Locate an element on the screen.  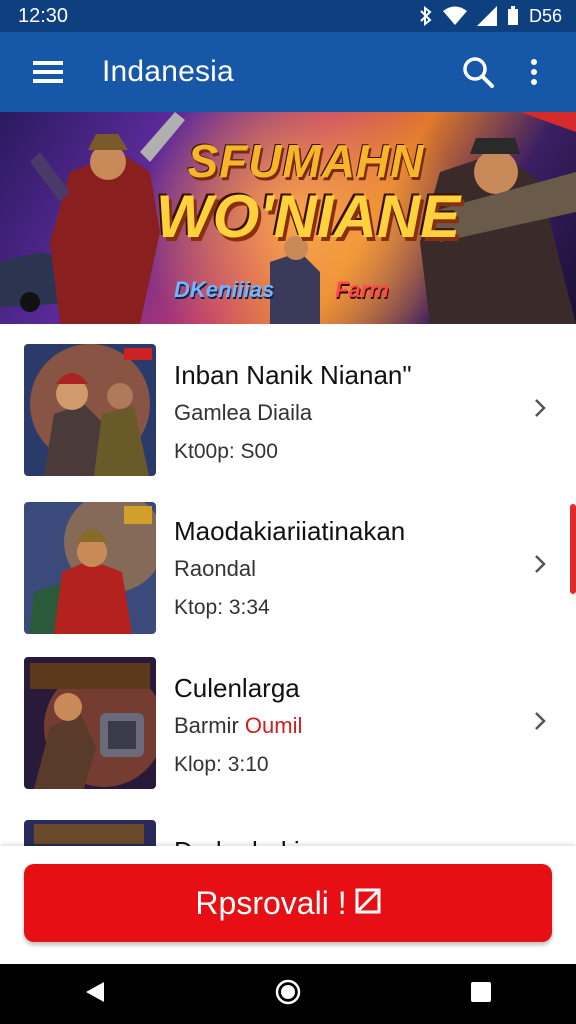
banner-title-line1: SFUMAHN is located at coordinates (306, 161).